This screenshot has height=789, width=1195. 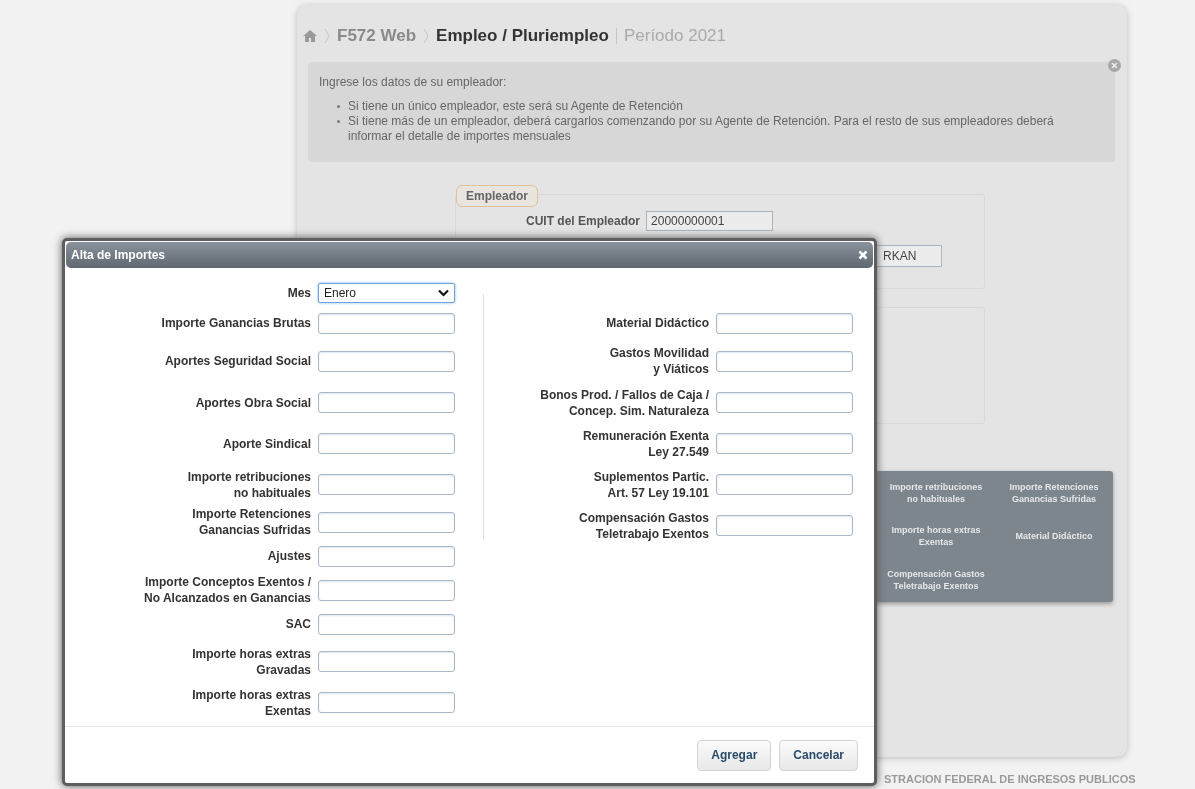 What do you see at coordinates (936, 536) in the screenshot?
I see `column-header: Importe horas extras Exentas` at bounding box center [936, 536].